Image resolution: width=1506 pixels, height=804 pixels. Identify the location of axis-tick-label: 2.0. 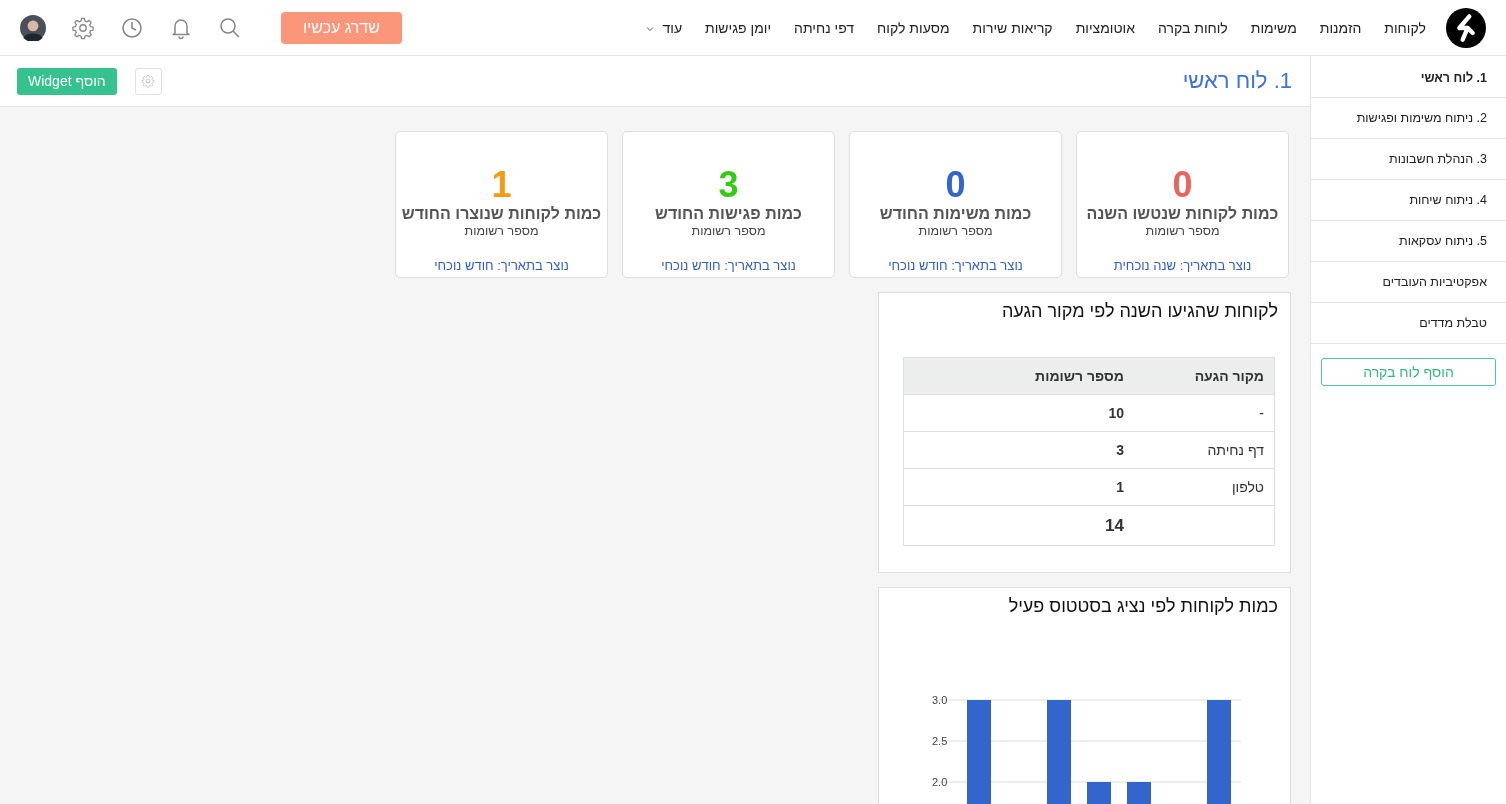
(940, 782).